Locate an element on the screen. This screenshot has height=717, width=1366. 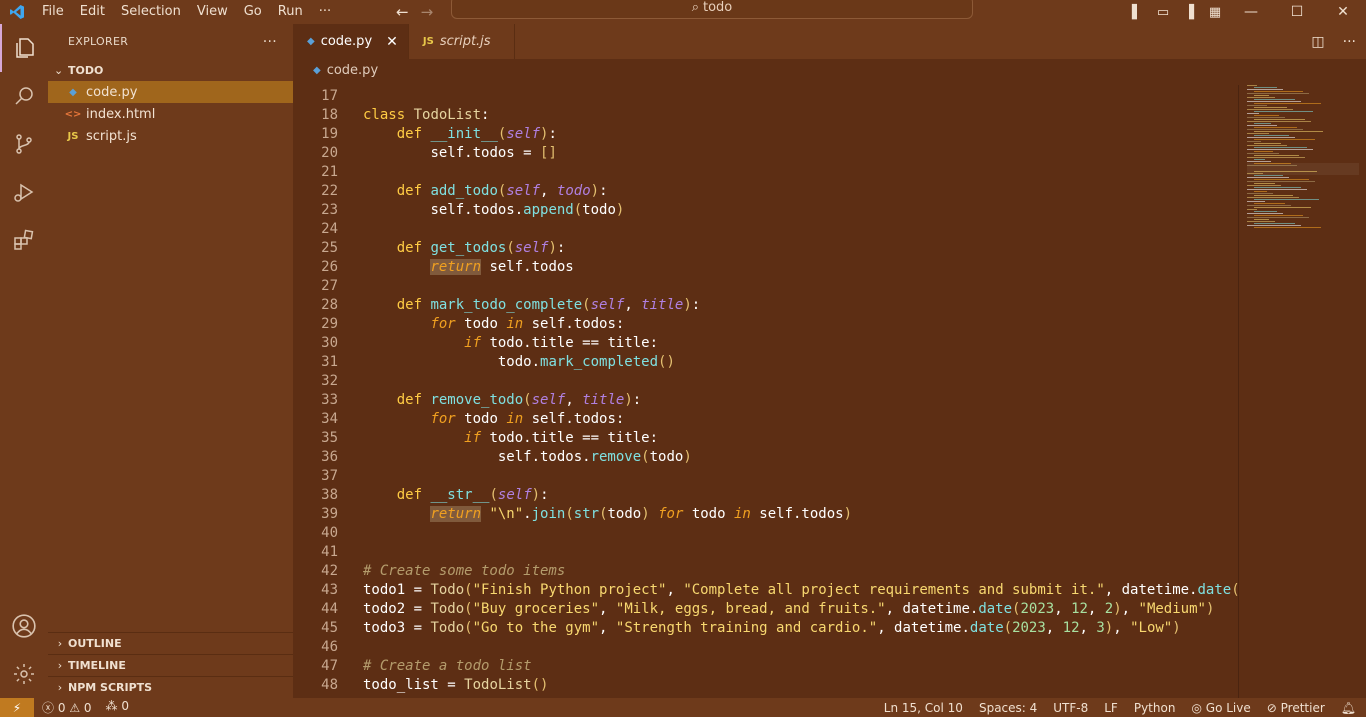
pane-outline: › OUTLINE is located at coordinates (170, 643).